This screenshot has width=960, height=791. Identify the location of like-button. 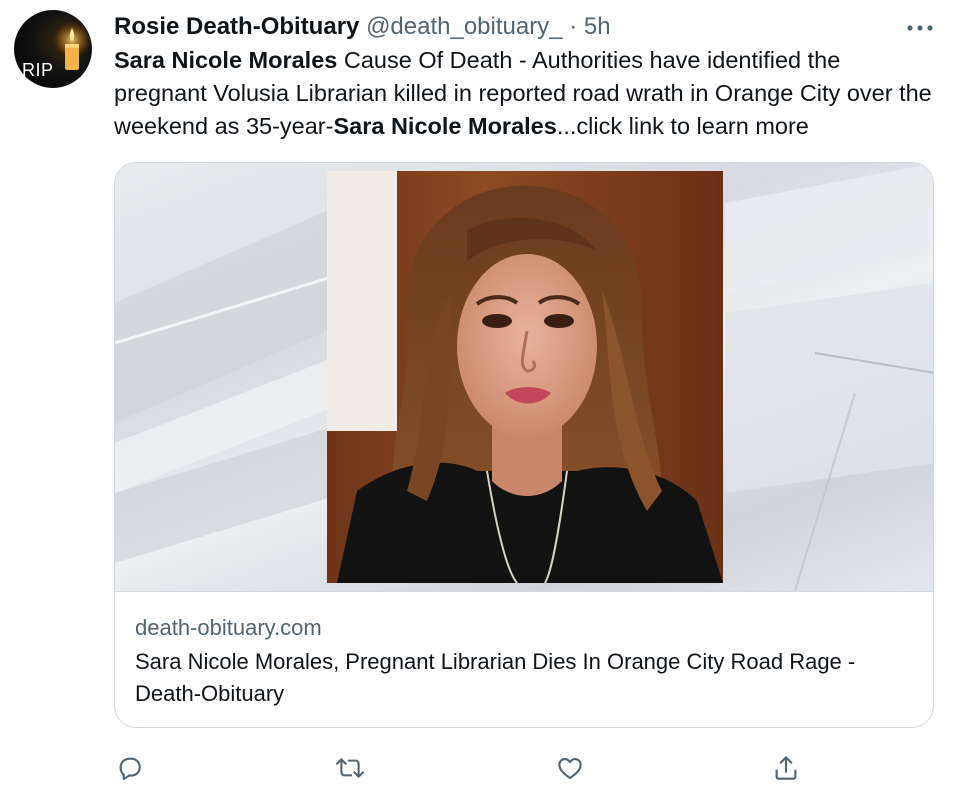
(570, 768).